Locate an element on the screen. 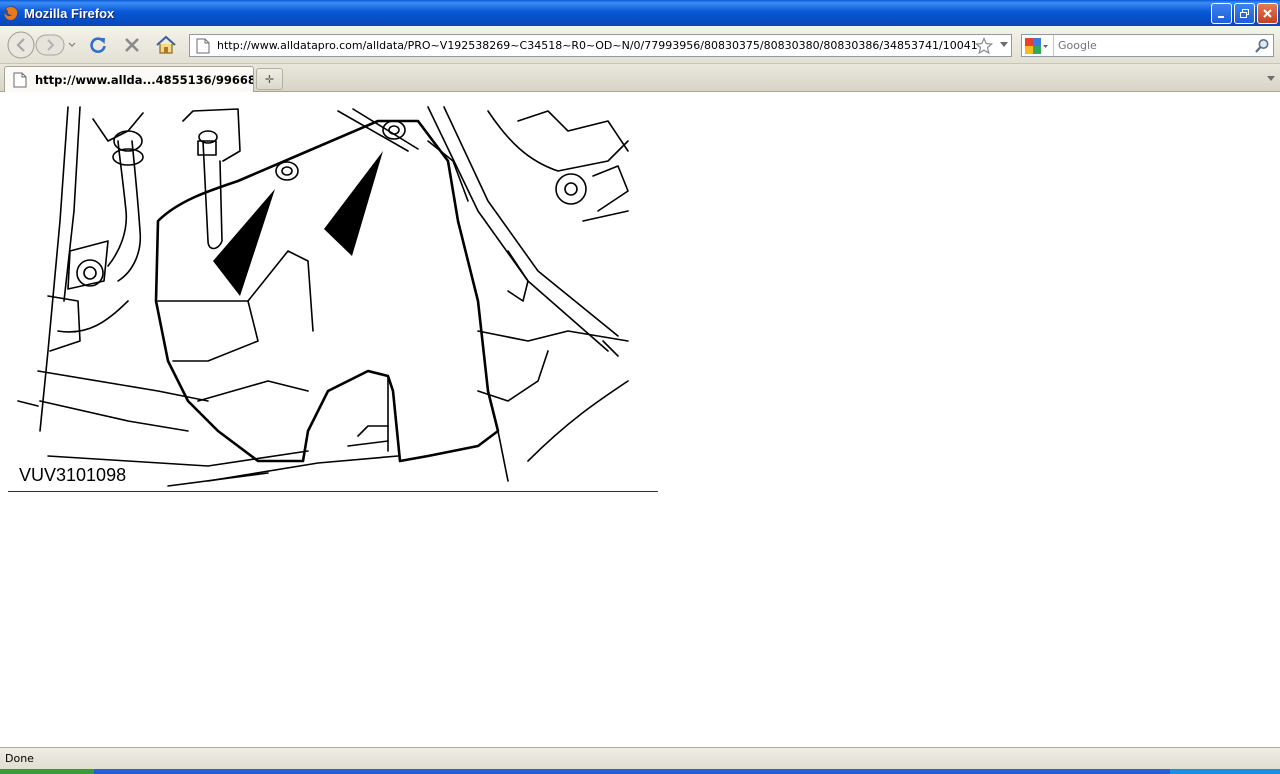 The image size is (1280, 774). chevron-down-icon is located at coordinates (1271, 78).